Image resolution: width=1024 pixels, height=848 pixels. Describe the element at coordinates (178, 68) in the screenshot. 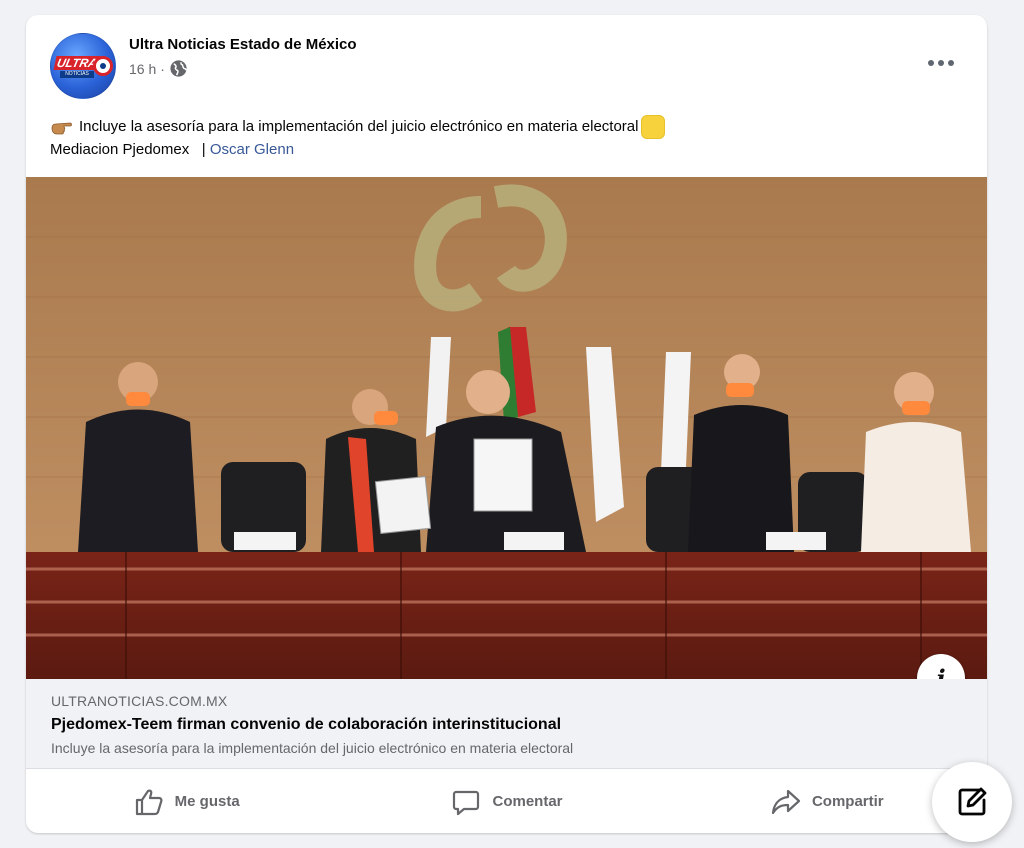

I see `globe-icon` at that location.